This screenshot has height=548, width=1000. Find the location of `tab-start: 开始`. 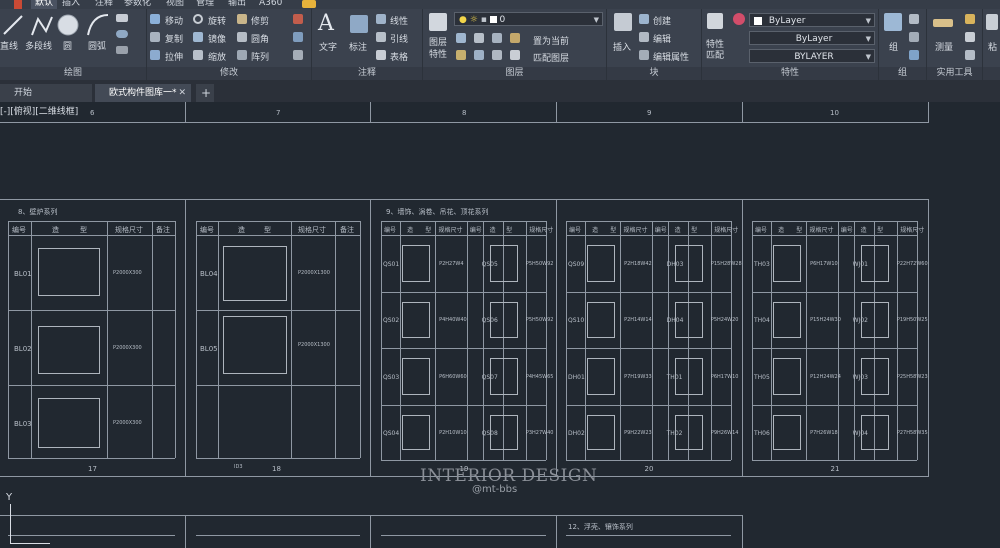

tab-start: 开始 is located at coordinates (46, 93).